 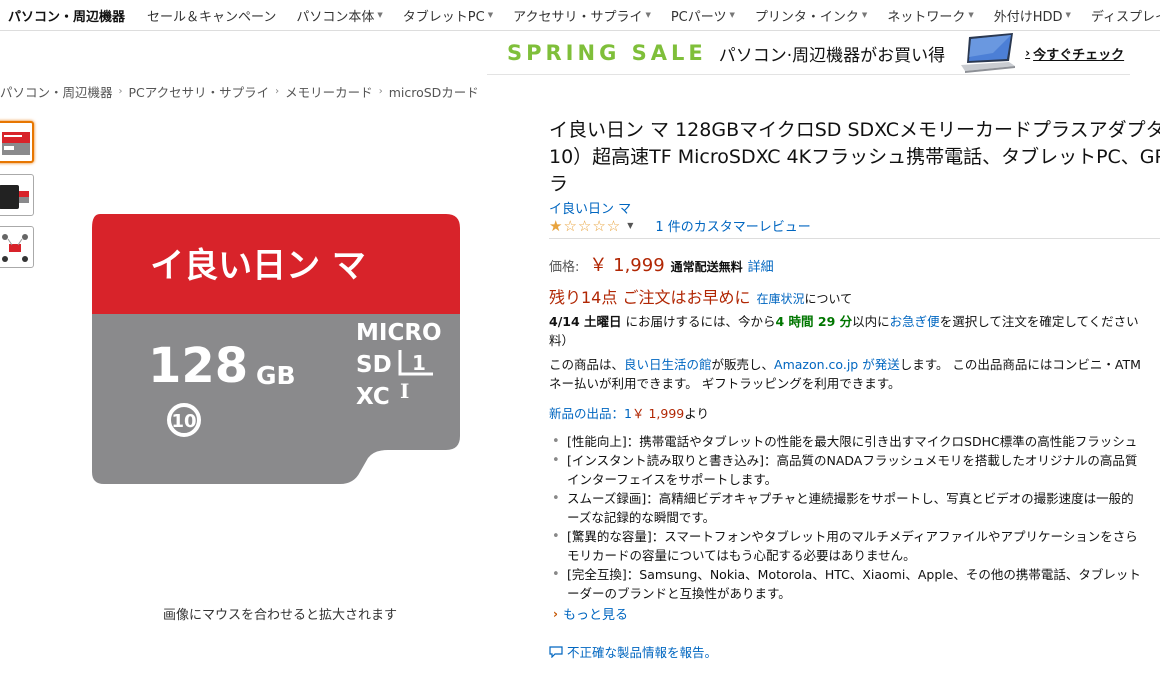 I want to click on nav-item-sale: セール＆キャンペーン, so click(x=211, y=15).